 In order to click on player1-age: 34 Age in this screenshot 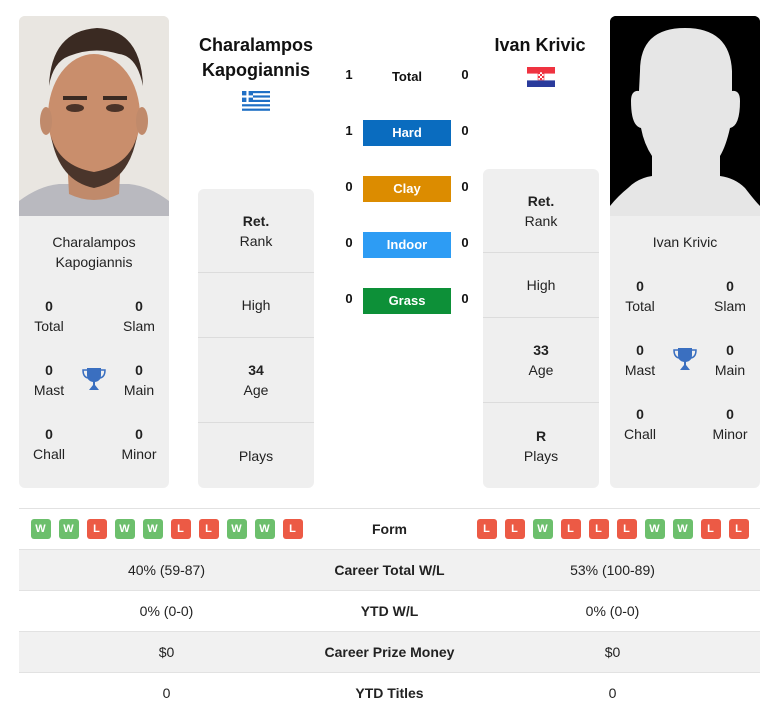, I will do `click(256, 380)`.